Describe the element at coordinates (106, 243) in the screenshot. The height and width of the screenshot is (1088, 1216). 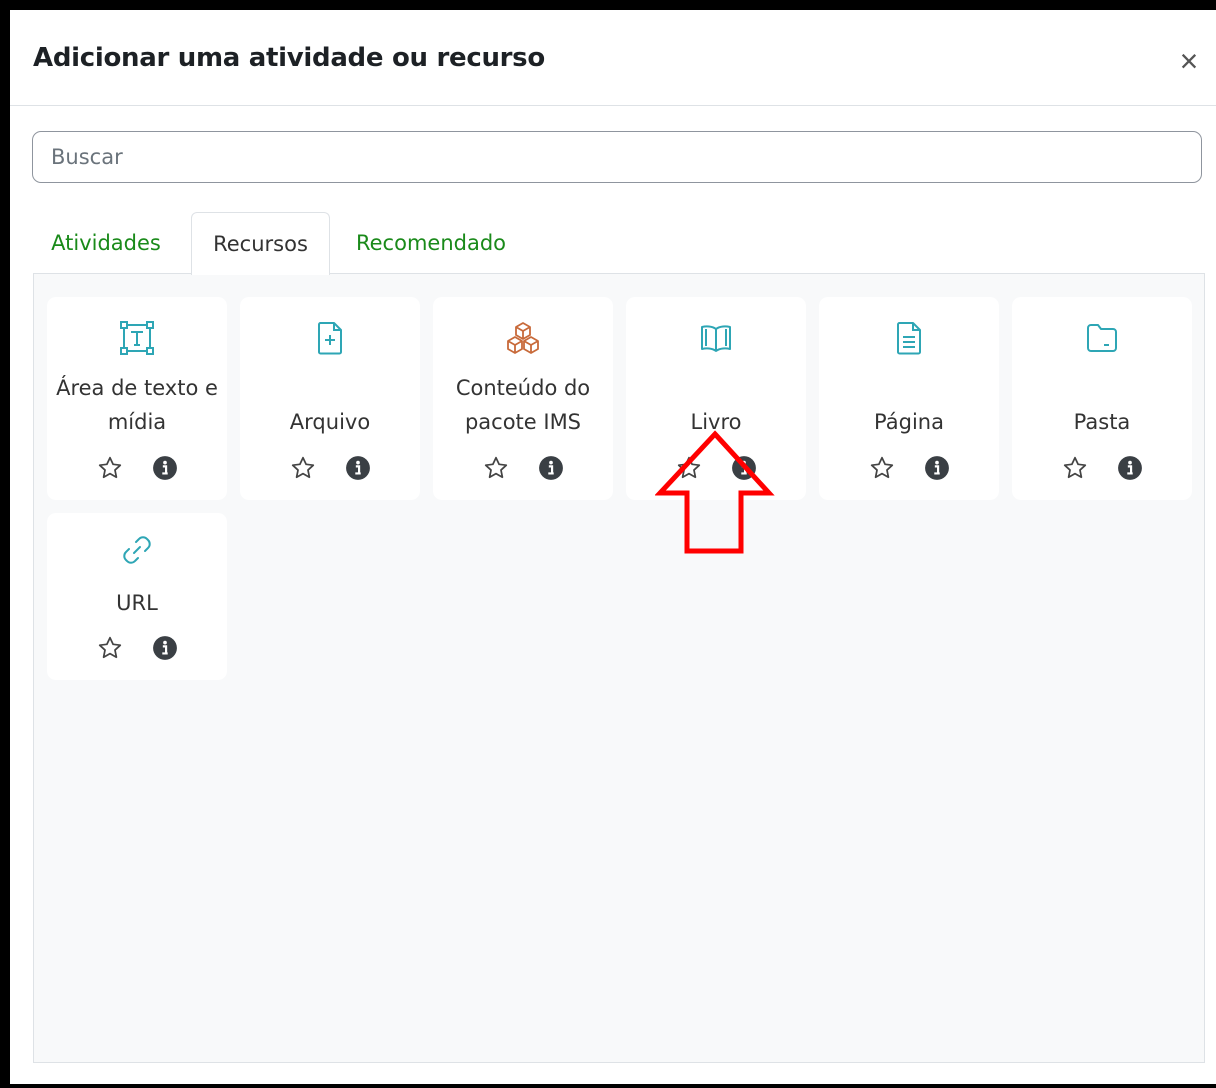
I see `tab-atividades: Atividades` at that location.